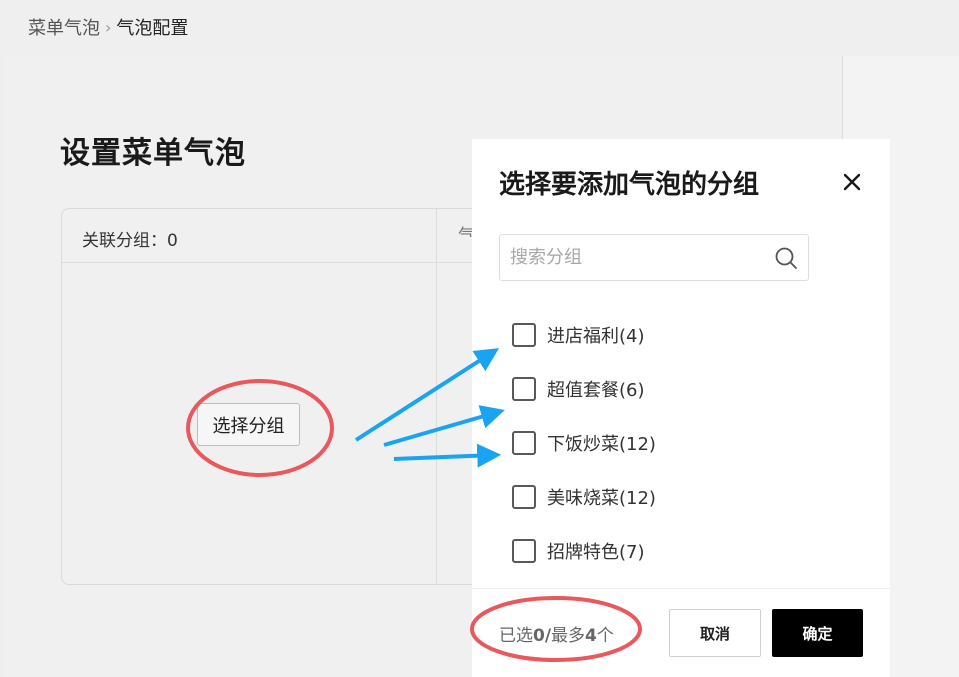  What do you see at coordinates (436, 396) in the screenshot?
I see `box-column-divider` at bounding box center [436, 396].